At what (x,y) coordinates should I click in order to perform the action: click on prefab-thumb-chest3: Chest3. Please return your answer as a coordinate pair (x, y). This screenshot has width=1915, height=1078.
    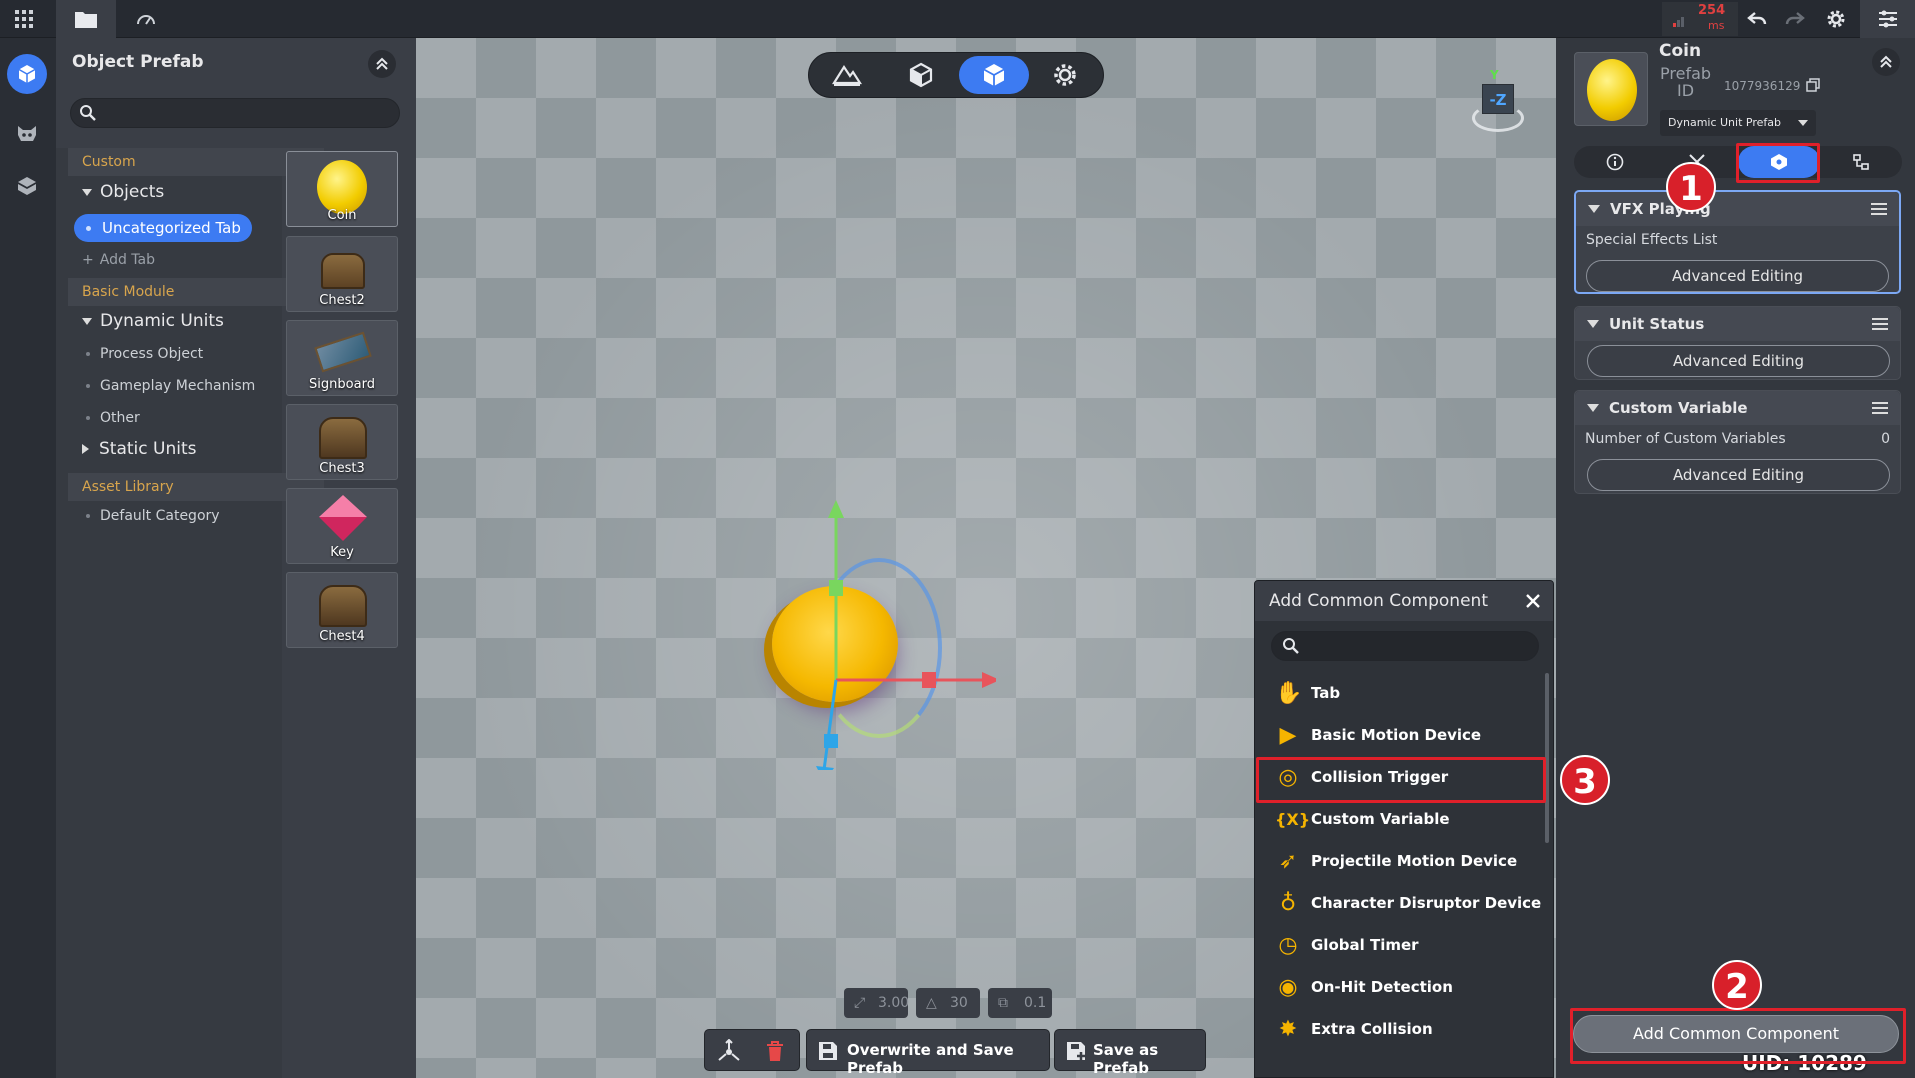
    Looking at the image, I should click on (342, 442).